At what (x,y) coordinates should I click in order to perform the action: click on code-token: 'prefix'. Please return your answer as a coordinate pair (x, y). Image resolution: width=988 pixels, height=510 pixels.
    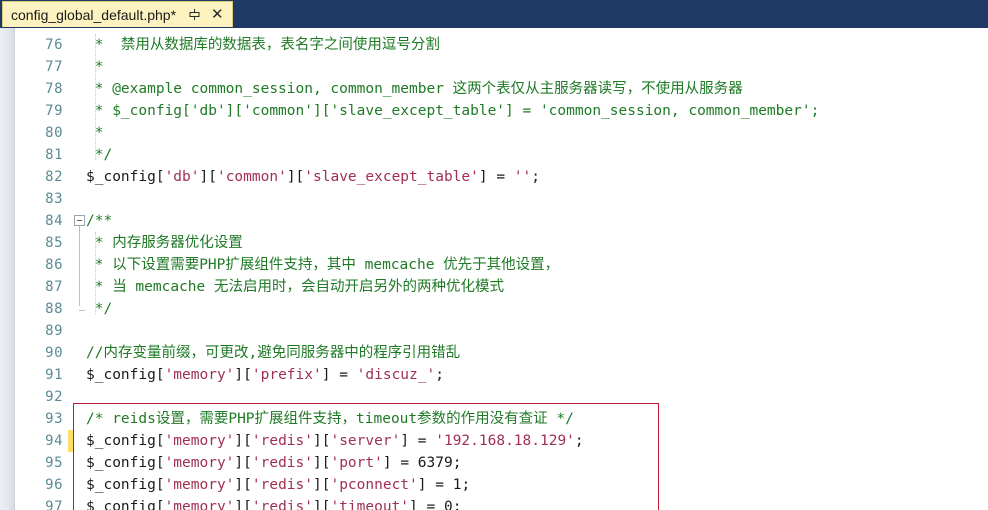
    Looking at the image, I should click on (286, 375).